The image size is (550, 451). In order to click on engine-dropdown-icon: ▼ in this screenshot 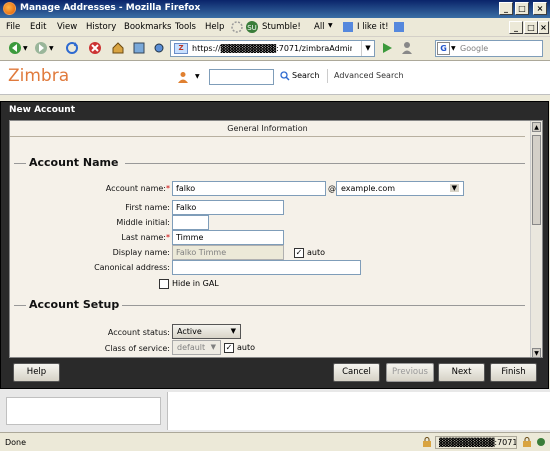, I will do `click(453, 48)`.